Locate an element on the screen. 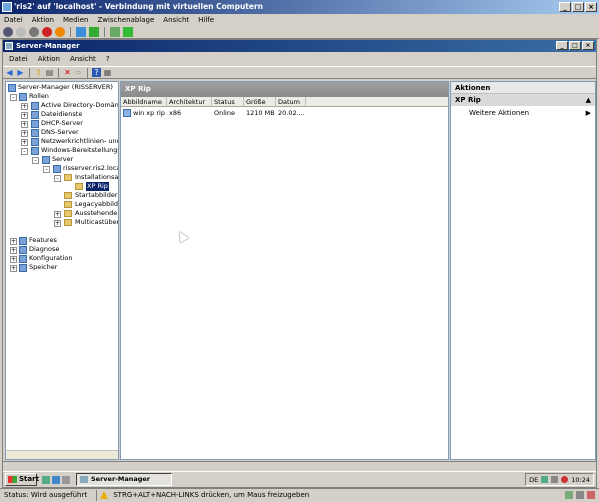 The image size is (599, 502). taskbar-server-manager-button: Server-Manager is located at coordinates (124, 479).